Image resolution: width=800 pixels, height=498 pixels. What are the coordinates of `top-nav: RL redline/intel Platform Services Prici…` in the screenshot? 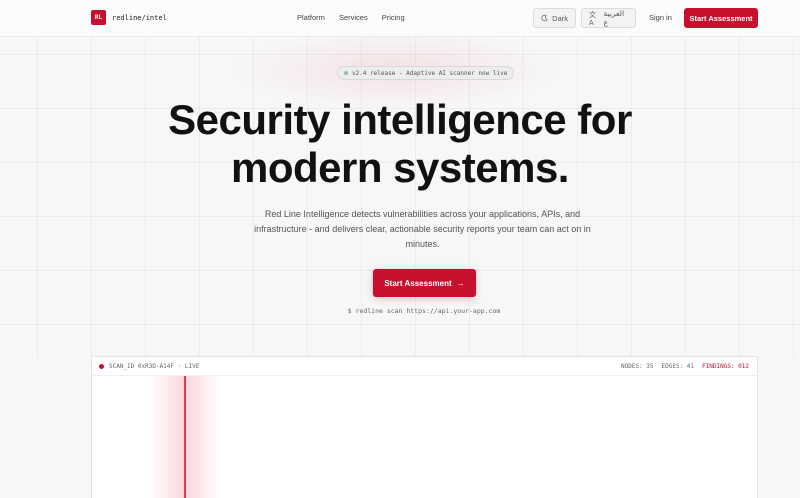 It's located at (400, 18).